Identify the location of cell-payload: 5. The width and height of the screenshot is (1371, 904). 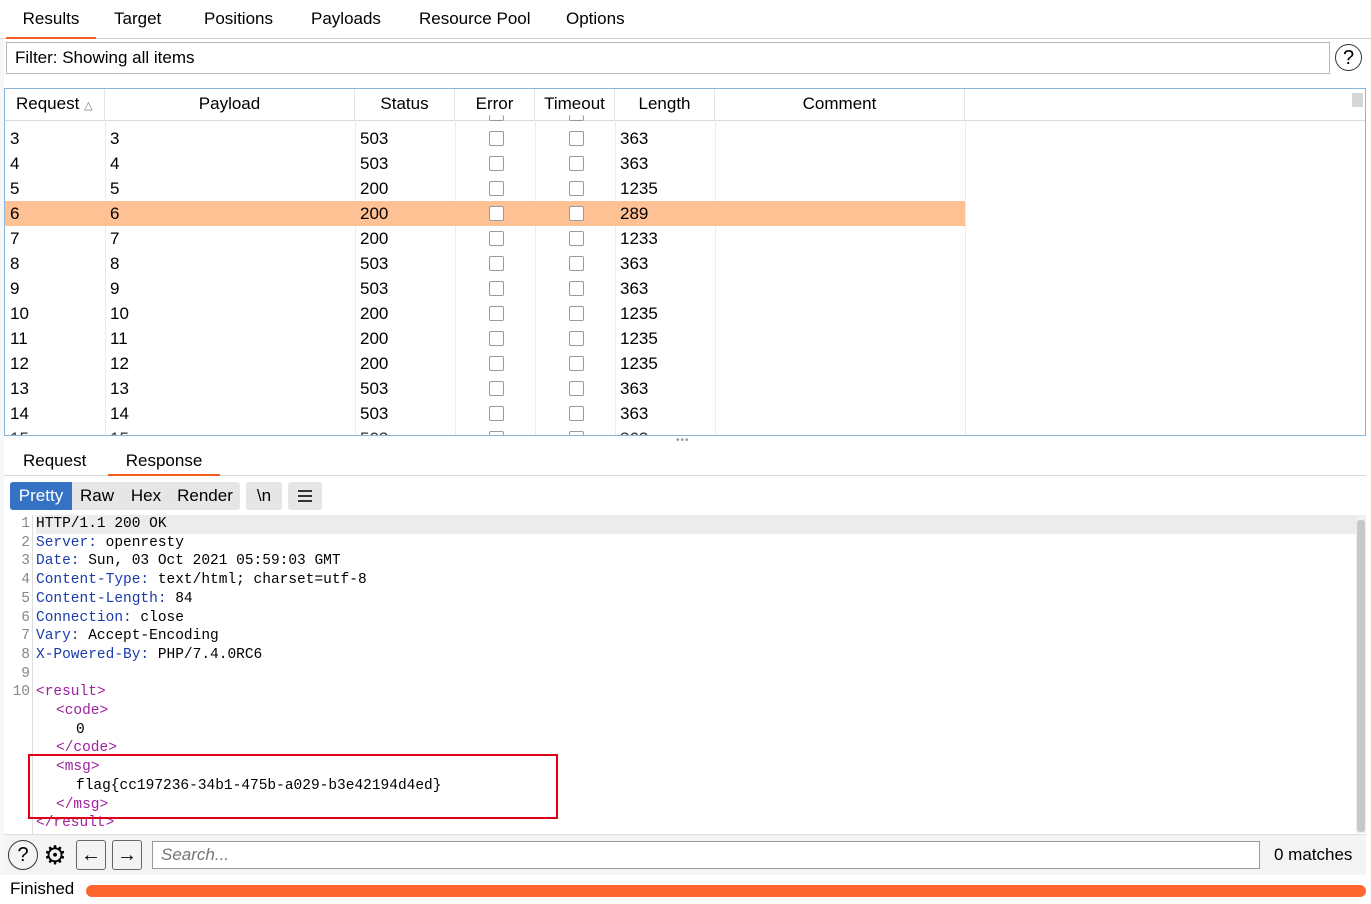
(115, 188).